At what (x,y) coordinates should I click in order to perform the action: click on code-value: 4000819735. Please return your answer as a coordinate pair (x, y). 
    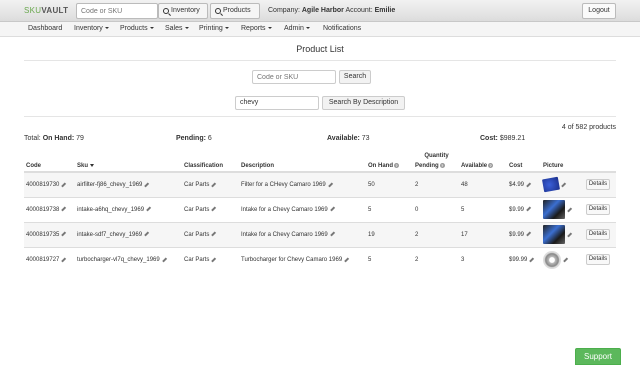
    Looking at the image, I should click on (43, 234).